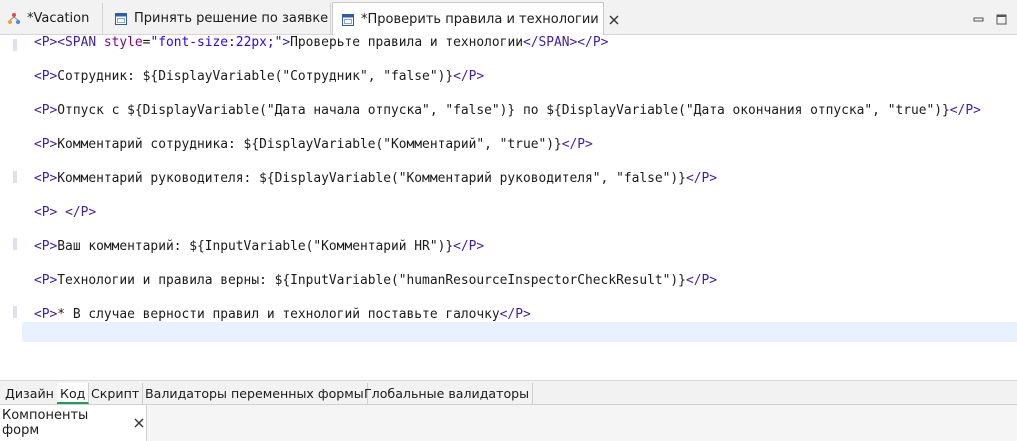  I want to click on form-components-panel: Компоненты форм, so click(508, 422).